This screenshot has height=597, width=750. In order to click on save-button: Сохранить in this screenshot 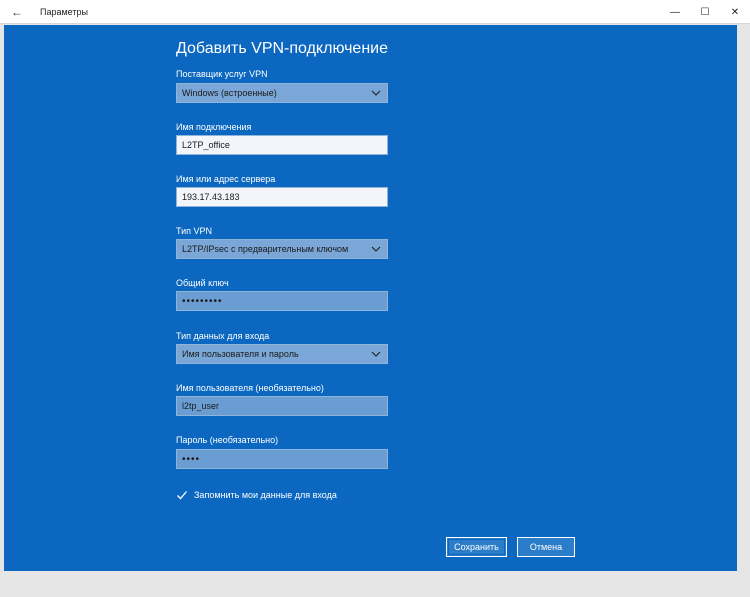, I will do `click(476, 547)`.